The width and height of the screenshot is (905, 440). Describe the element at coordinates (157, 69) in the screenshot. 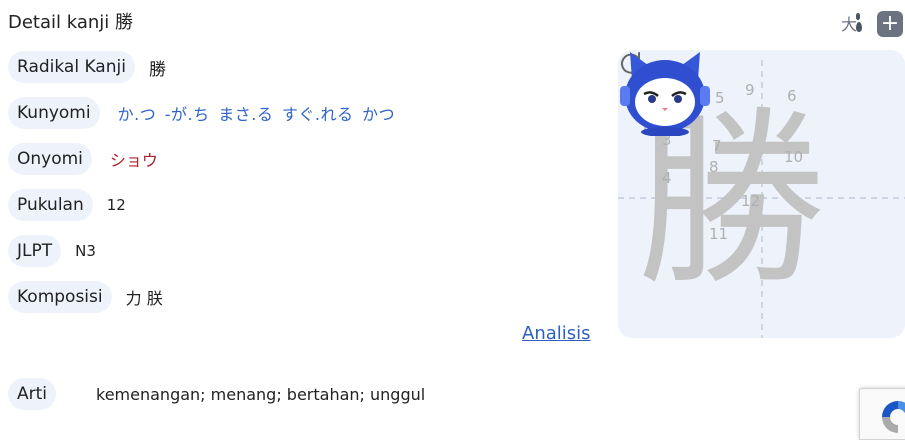

I see `radical-value: 勝` at that location.